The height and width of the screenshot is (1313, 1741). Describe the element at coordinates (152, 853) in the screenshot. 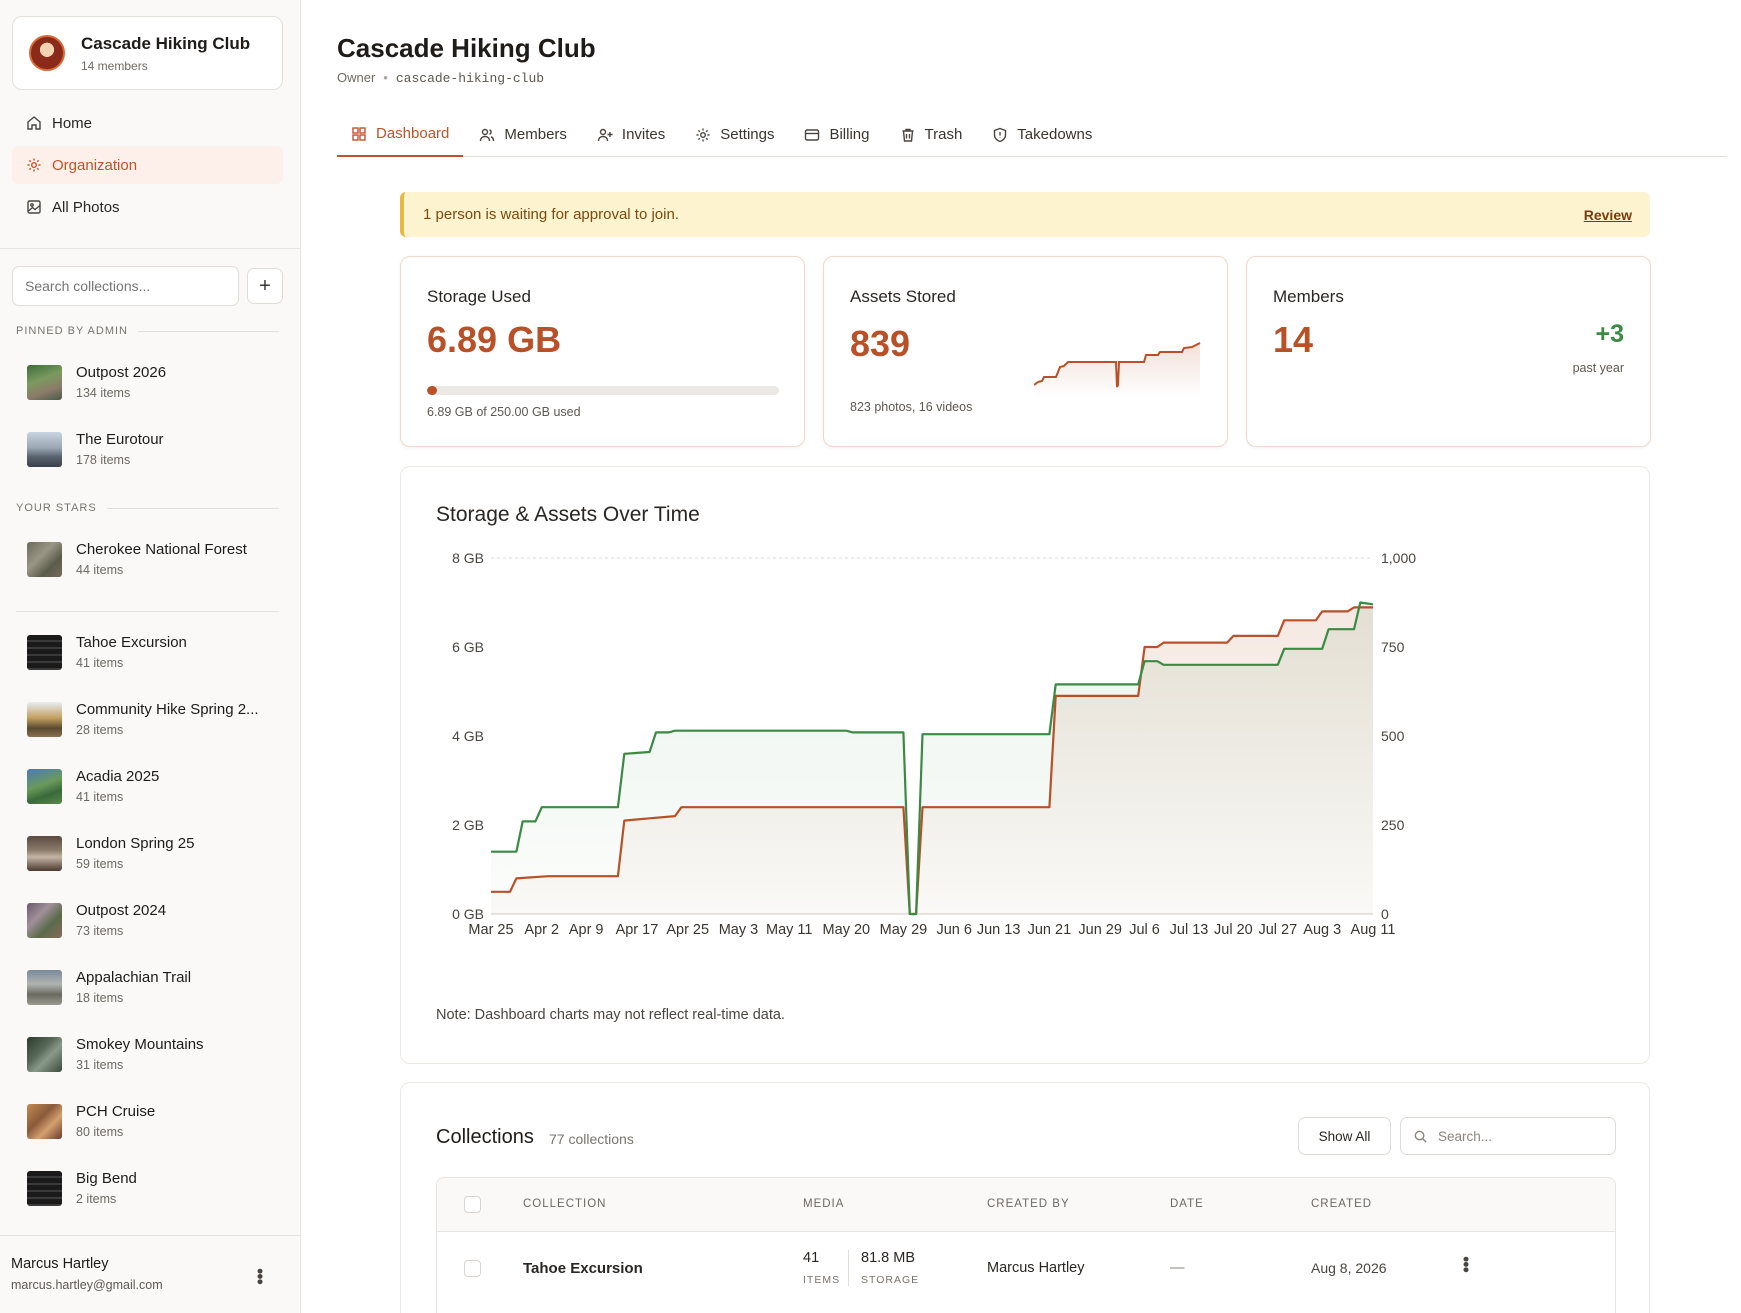

I see `sidebar-collection-item: London Spring 25 59 items` at that location.